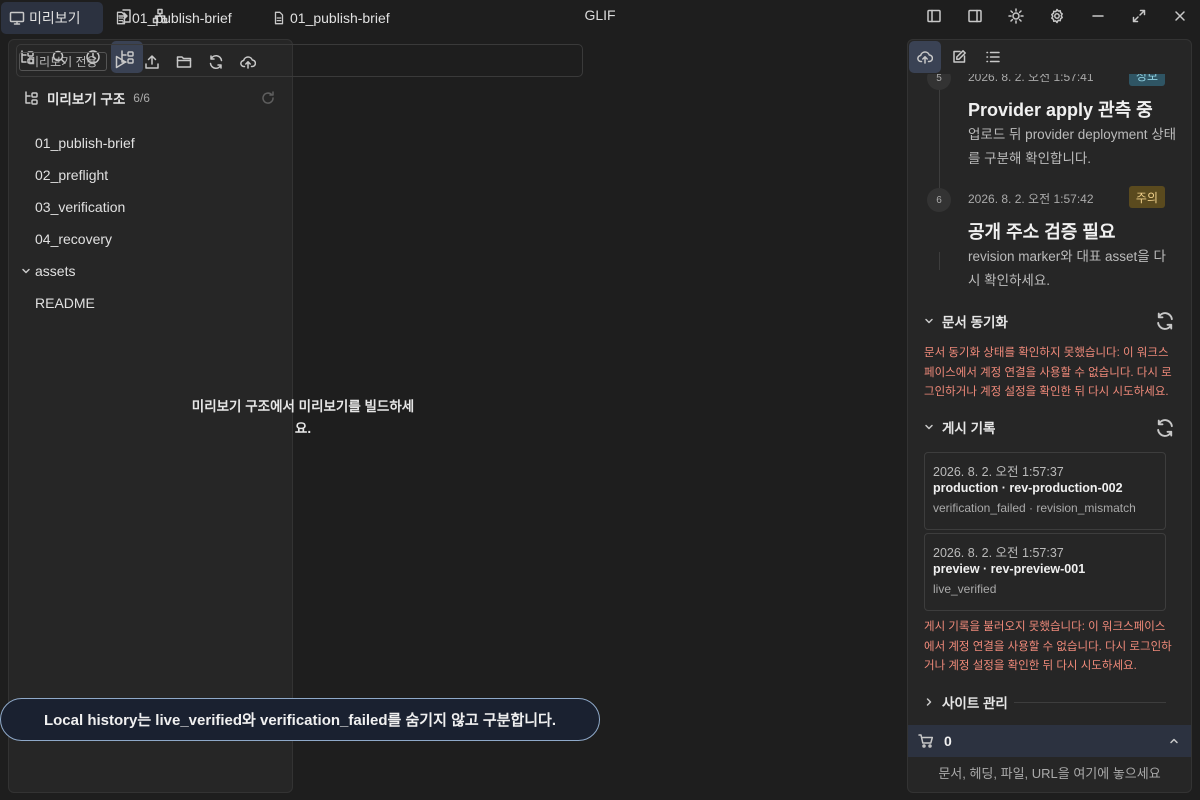  I want to click on panel-header: 미리보기 구조 6/6, so click(86, 98).